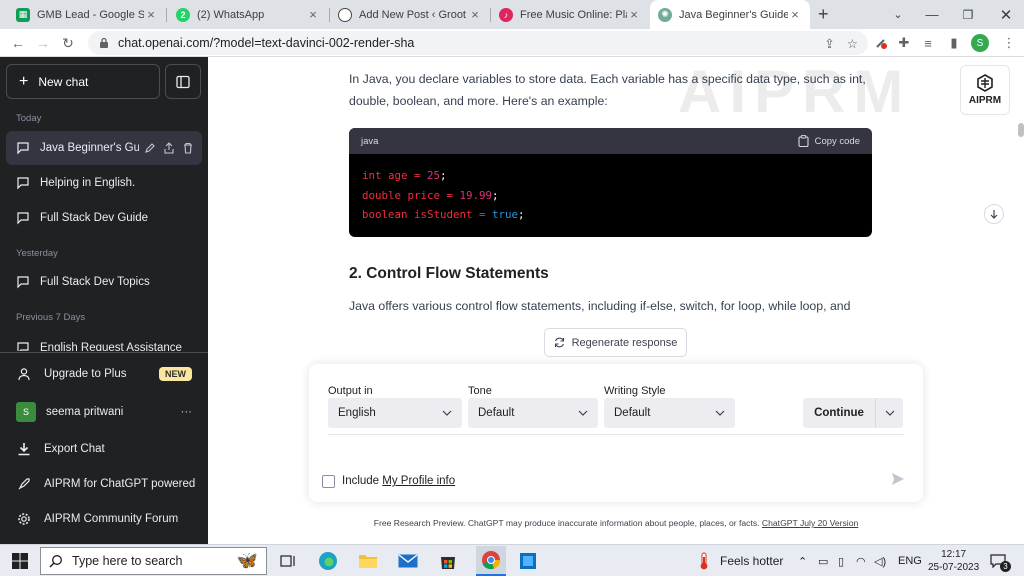 The image size is (1024, 577). What do you see at coordinates (87, 14) in the screenshot?
I see `tab-google-sheets: ▦ GMB Lead - Google Sheets ×` at bounding box center [87, 14].